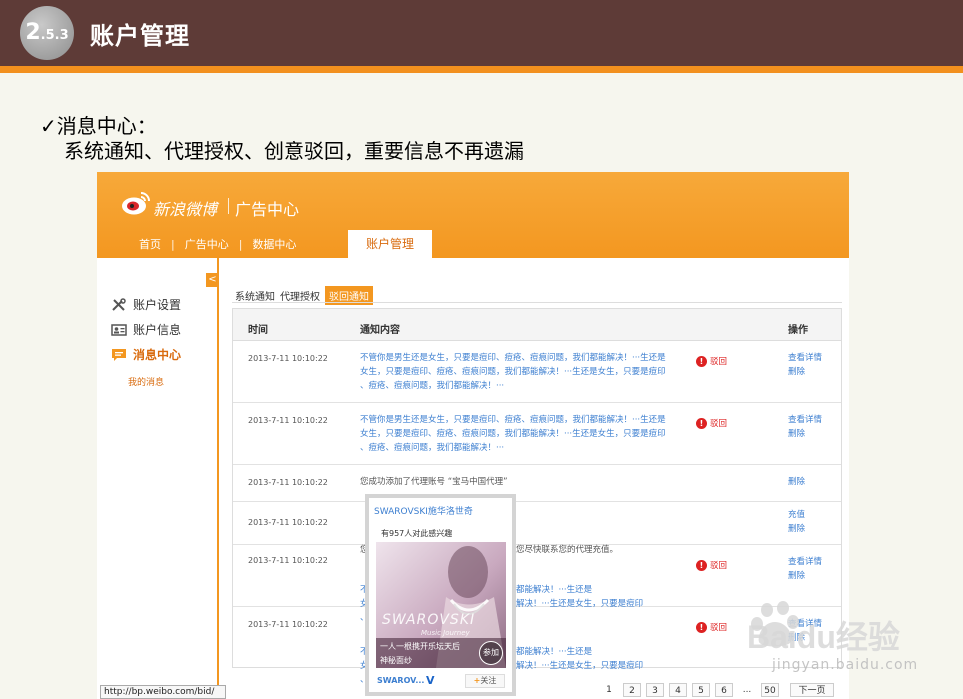 The height and width of the screenshot is (699, 963). I want to click on brand-name: 新浪微博, so click(185, 209).